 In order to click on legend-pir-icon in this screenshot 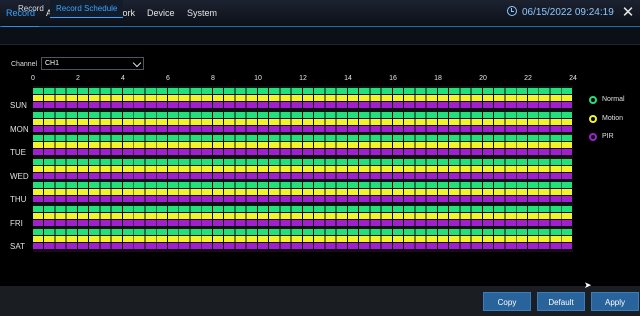, I will do `click(593, 137)`.